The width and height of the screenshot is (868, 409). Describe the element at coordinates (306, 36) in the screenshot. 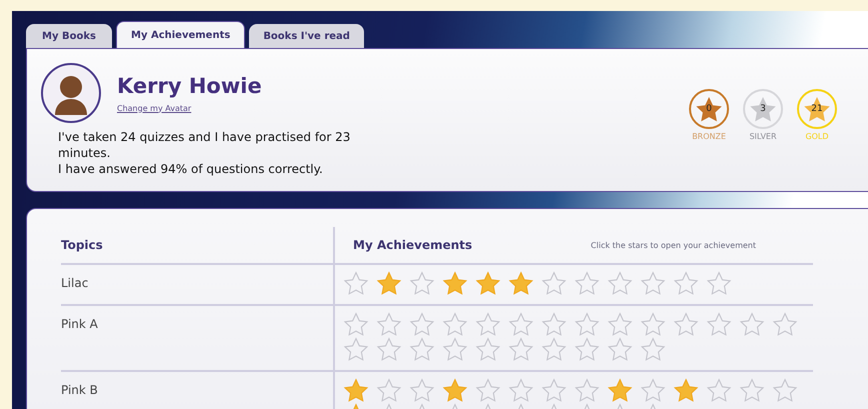

I see `tab: Books I've read` at that location.